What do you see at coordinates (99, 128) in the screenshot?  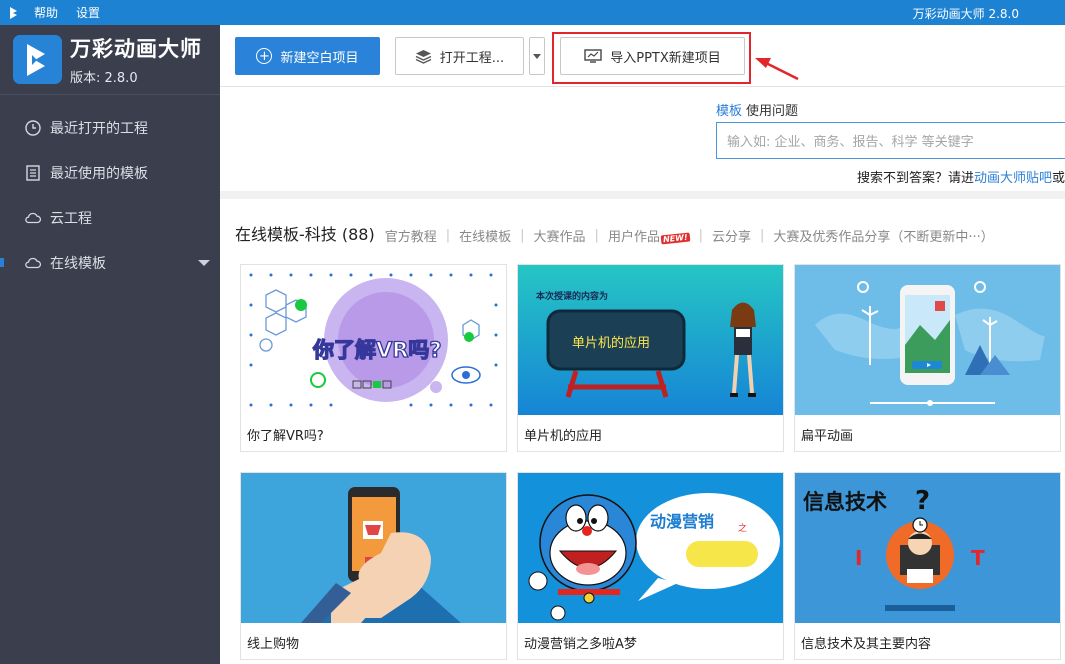 I see `sidebar-item-label: 最近打开的工程` at bounding box center [99, 128].